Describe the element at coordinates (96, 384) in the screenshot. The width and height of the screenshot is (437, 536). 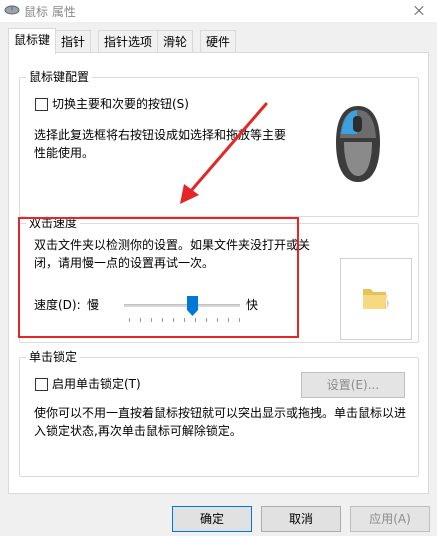
I see `enable-click-lock-label: 启用单击锁定(T)` at that location.